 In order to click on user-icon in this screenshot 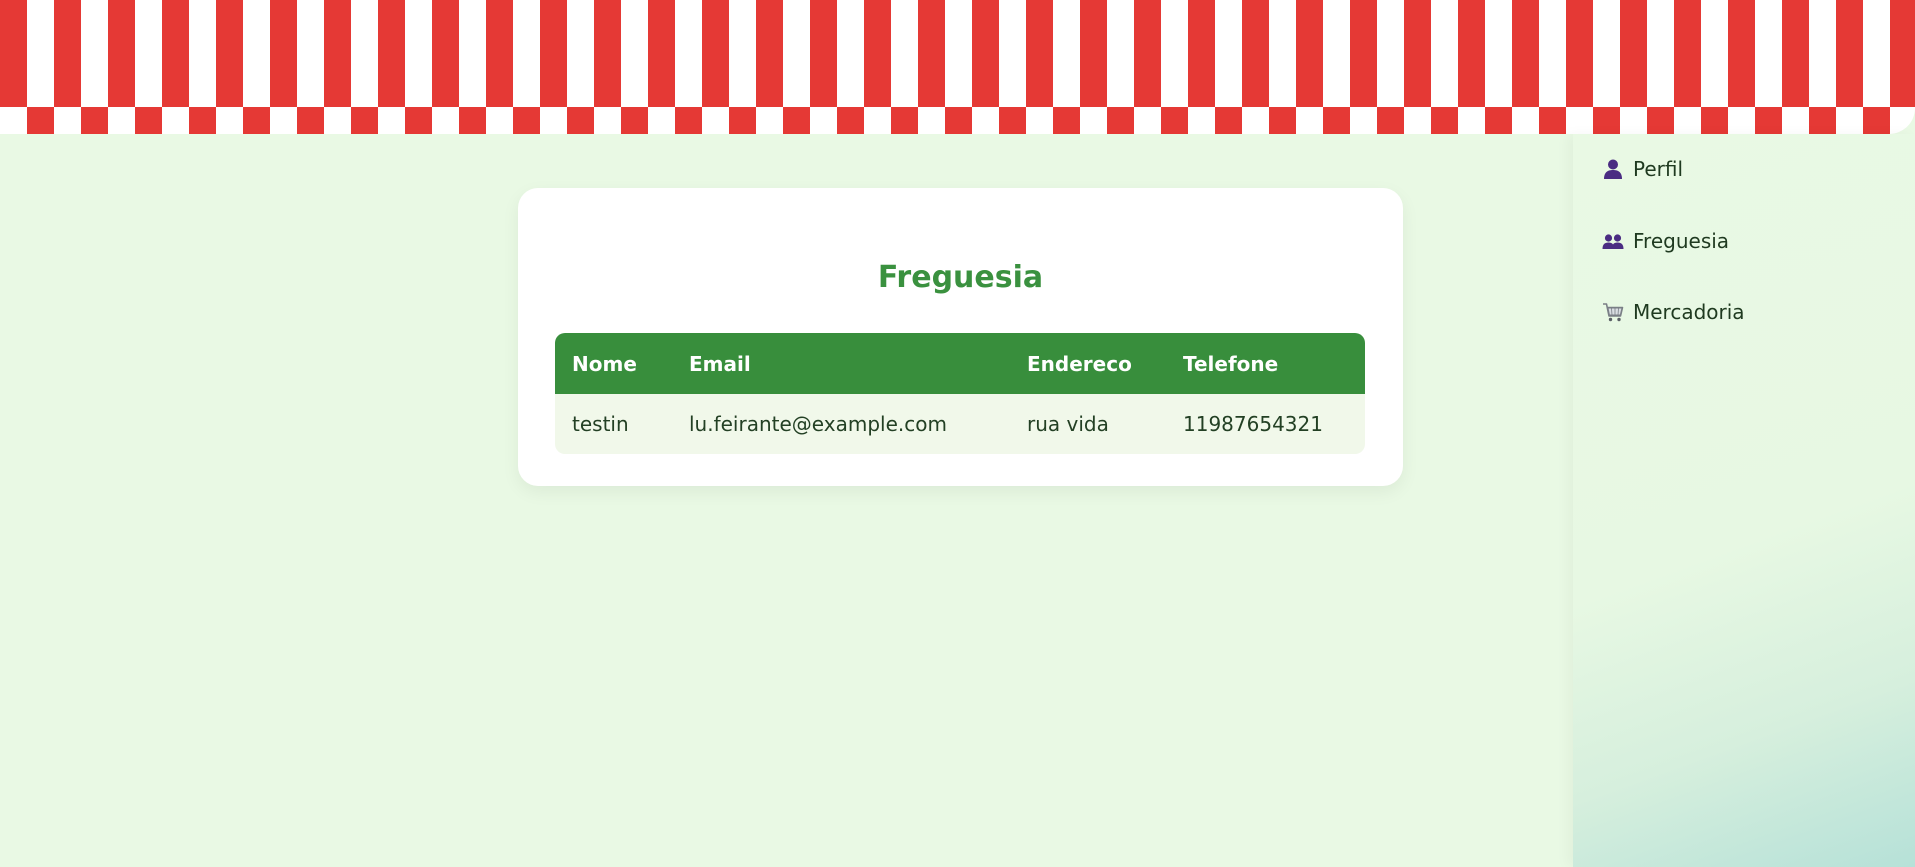, I will do `click(1613, 169)`.